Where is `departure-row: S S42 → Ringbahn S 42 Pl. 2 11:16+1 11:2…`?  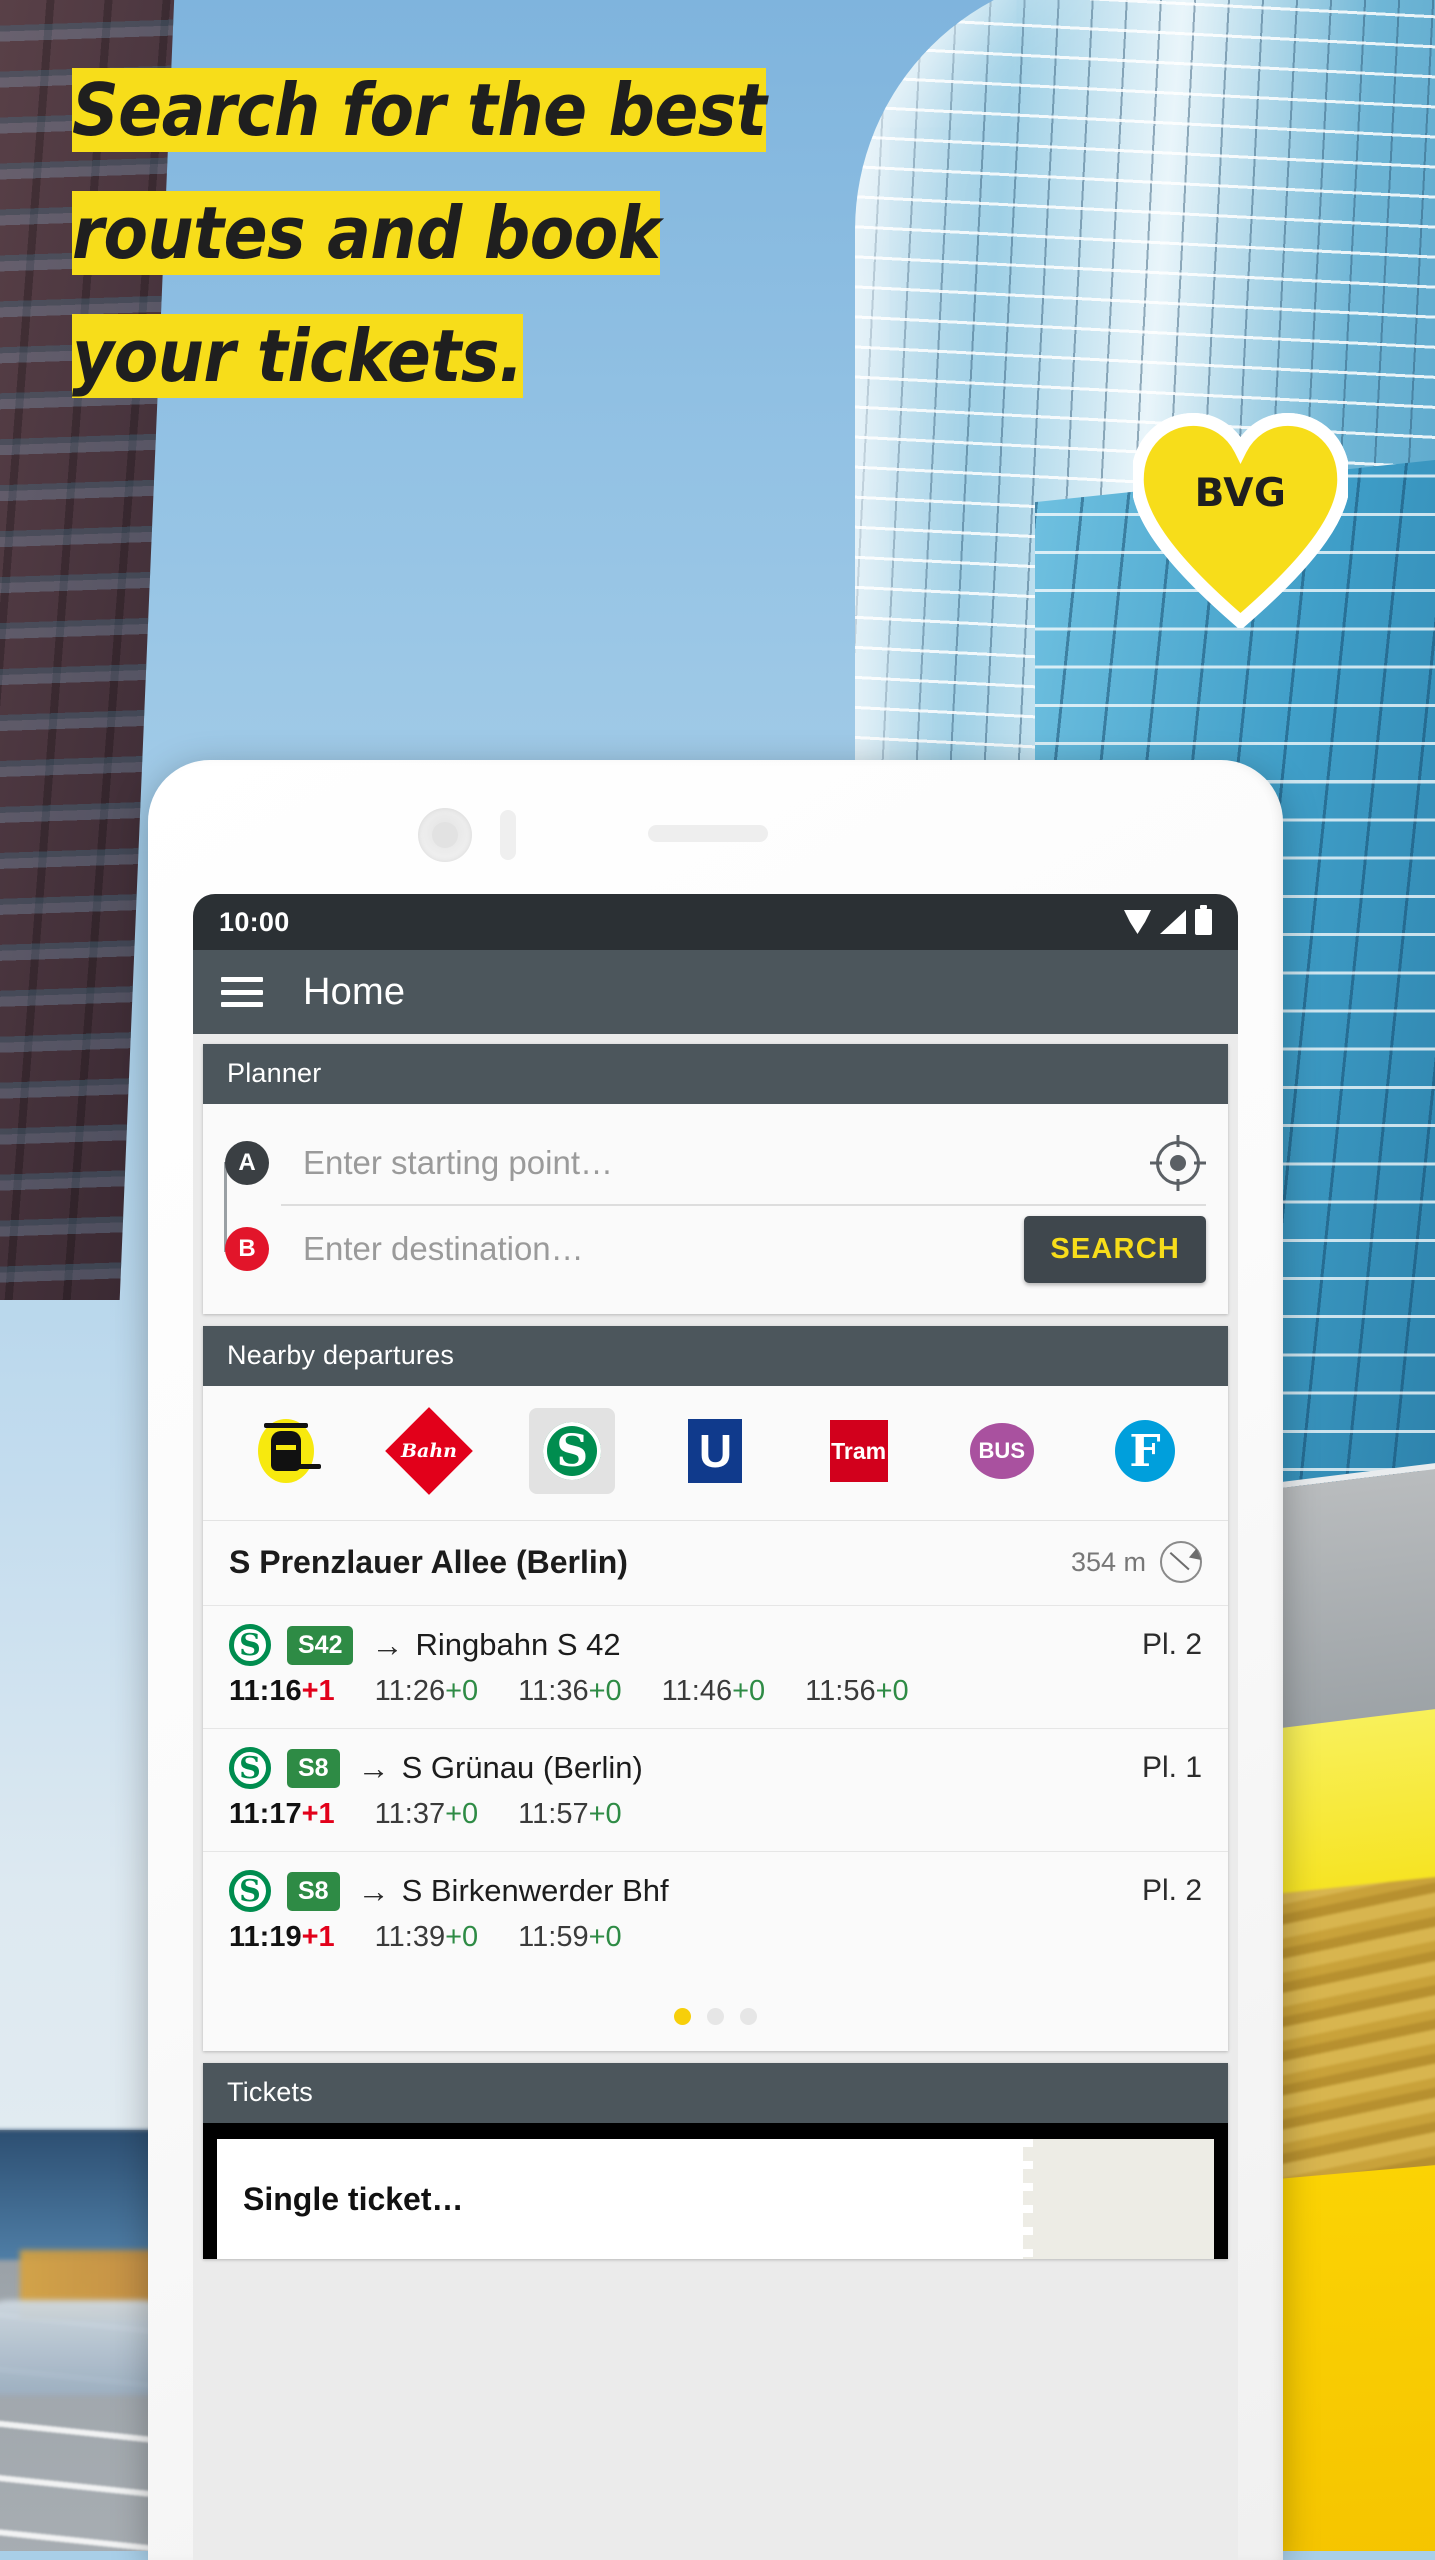
departure-row: S S42 → Ringbahn S 42 Pl. 2 11:16+1 11:2… is located at coordinates (715, 1666).